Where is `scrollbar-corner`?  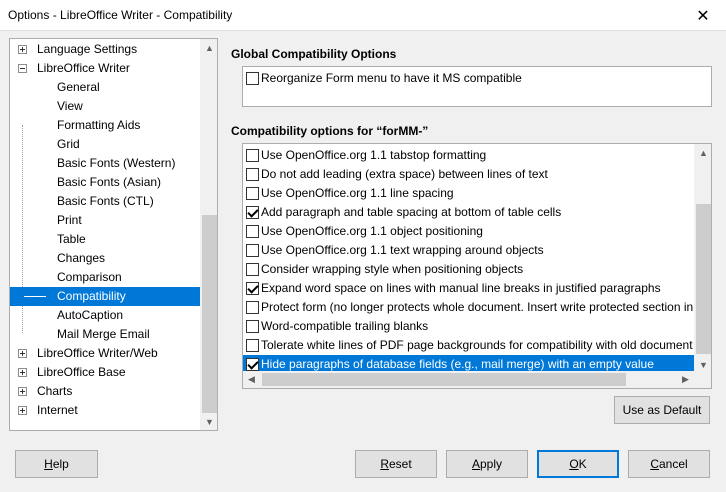
scrollbar-corner is located at coordinates (702, 379).